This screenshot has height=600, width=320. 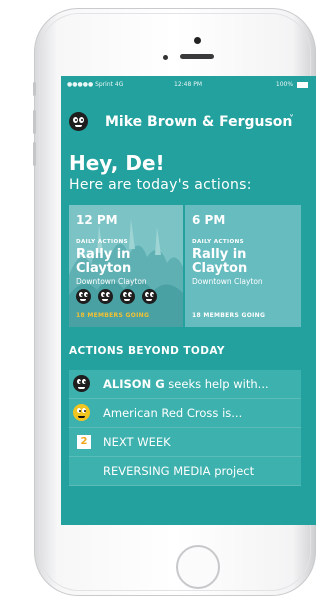 I want to click on carrier-signal: ●●●●● Sprint 4G, so click(x=95, y=84).